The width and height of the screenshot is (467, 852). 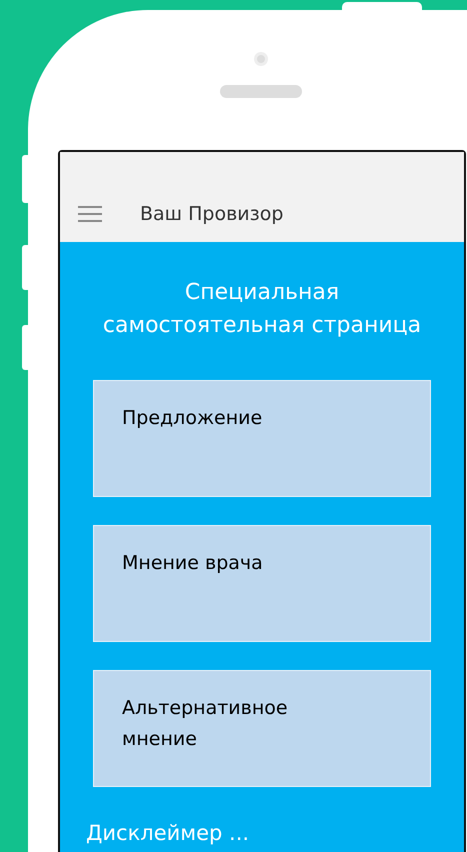 What do you see at coordinates (262, 438) in the screenshot?
I see `menu-card: Предложение` at bounding box center [262, 438].